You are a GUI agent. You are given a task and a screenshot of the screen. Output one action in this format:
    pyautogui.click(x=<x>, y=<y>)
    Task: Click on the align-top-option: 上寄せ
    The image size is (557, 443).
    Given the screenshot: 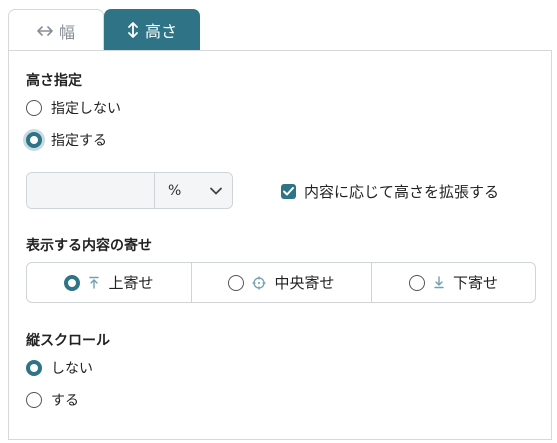 What is the action you would take?
    pyautogui.click(x=109, y=282)
    